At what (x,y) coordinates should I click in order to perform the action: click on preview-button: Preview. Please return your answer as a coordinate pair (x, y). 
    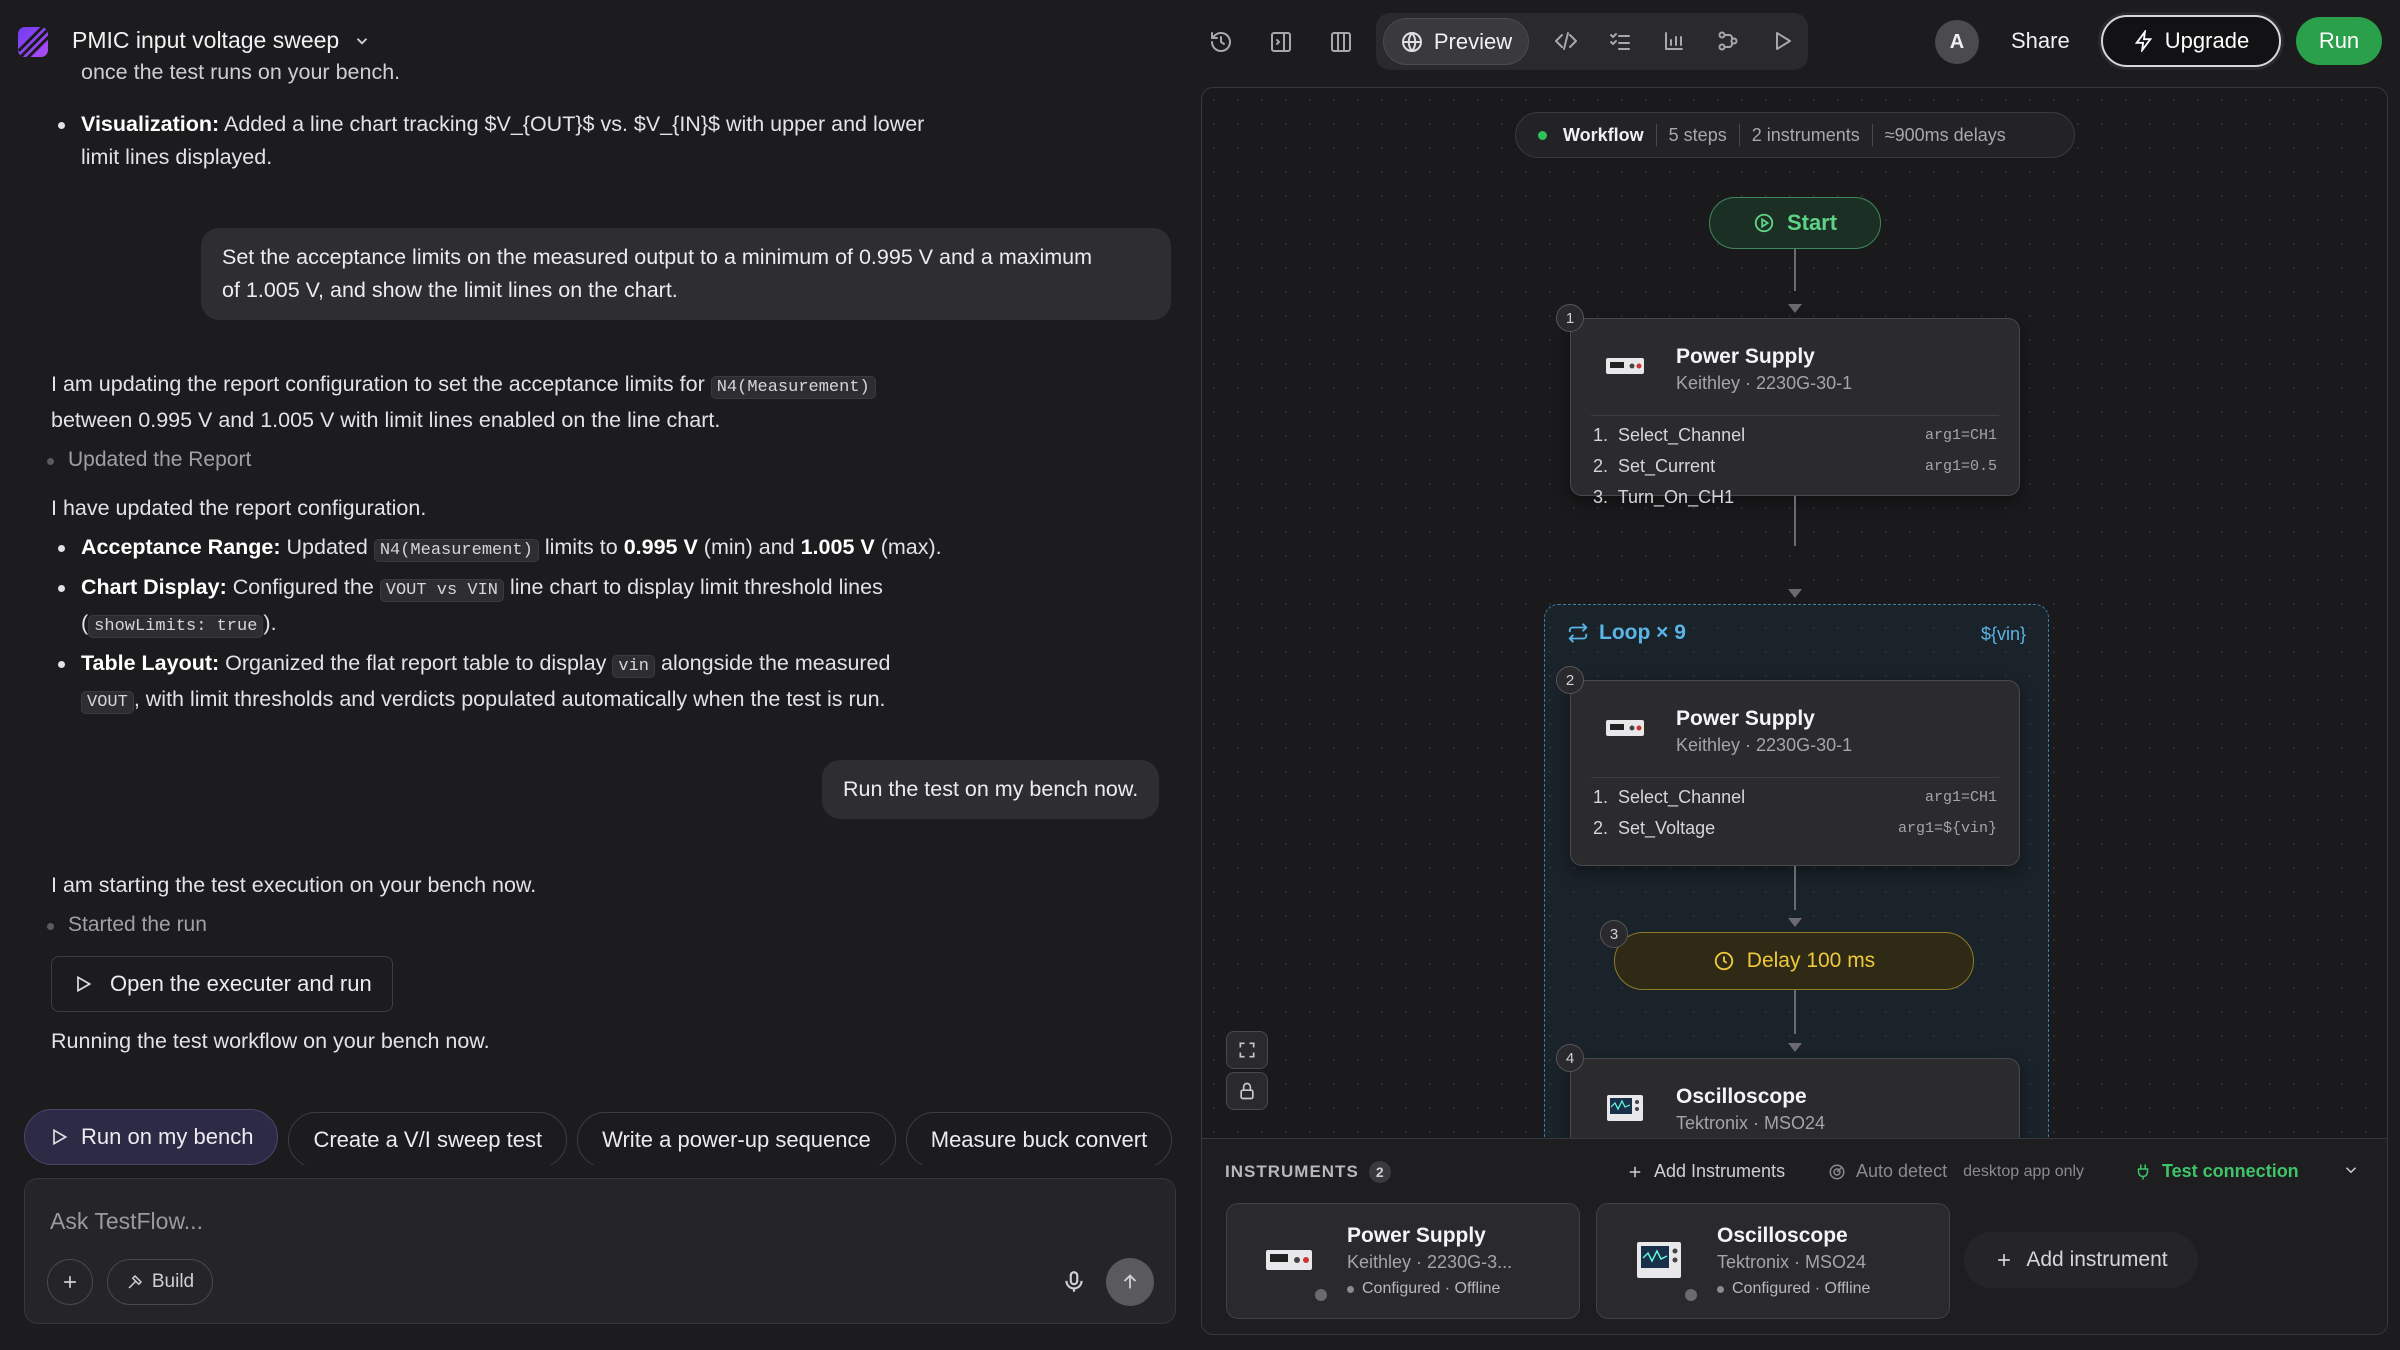
    Looking at the image, I should click on (1456, 41).